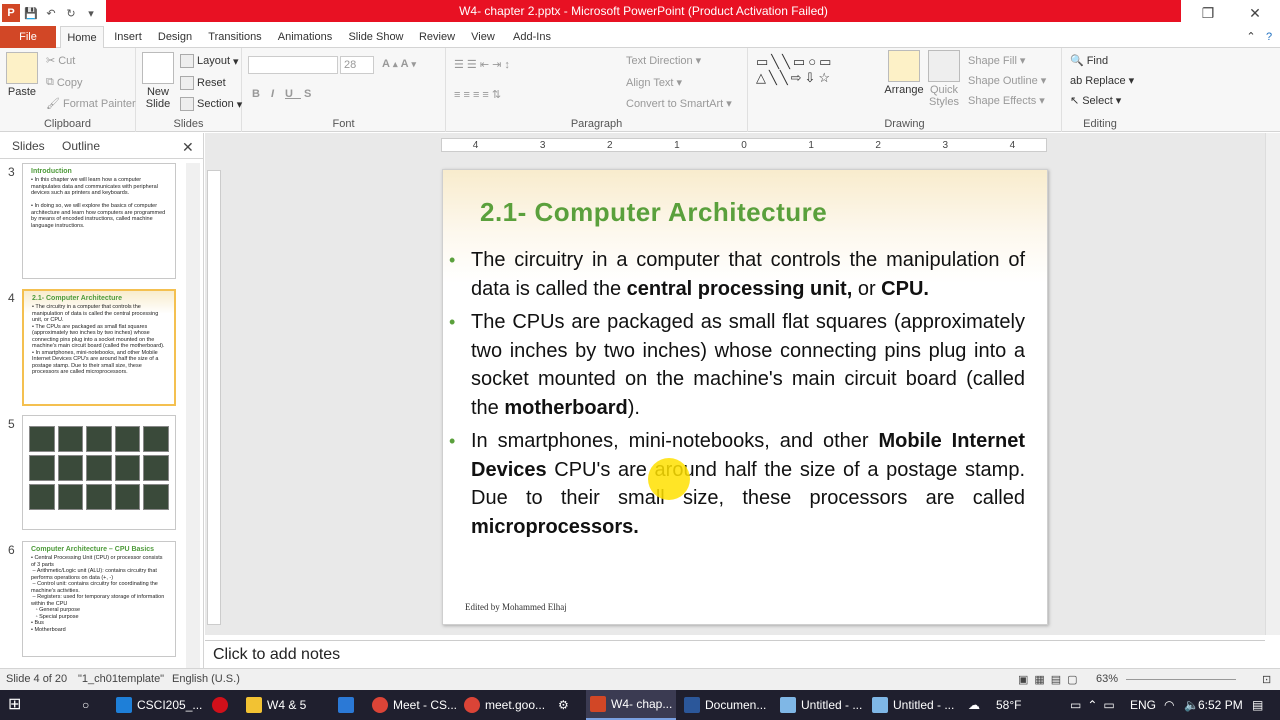 The width and height of the screenshot is (1280, 720). What do you see at coordinates (399, 64) in the screenshot?
I see `grow-font-icon: A ▴ A ▾` at bounding box center [399, 64].